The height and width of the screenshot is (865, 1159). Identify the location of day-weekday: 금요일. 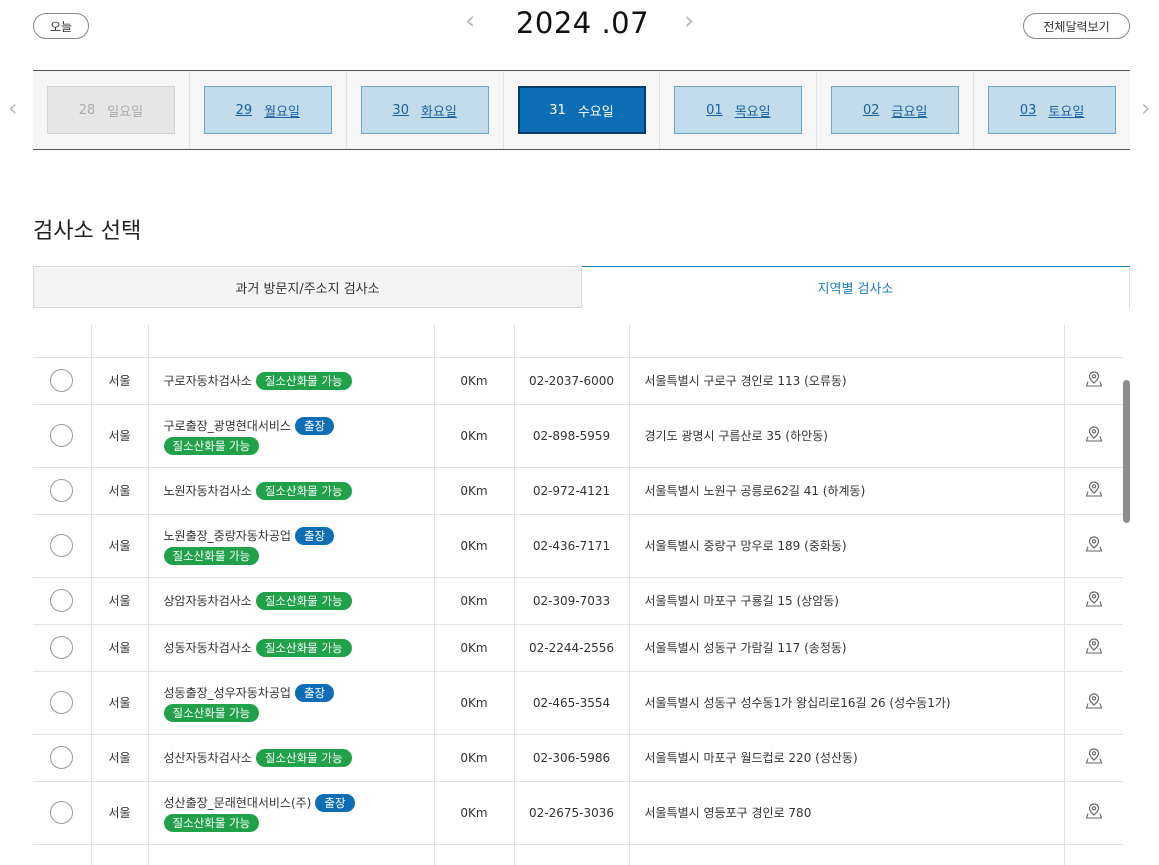
(909, 112).